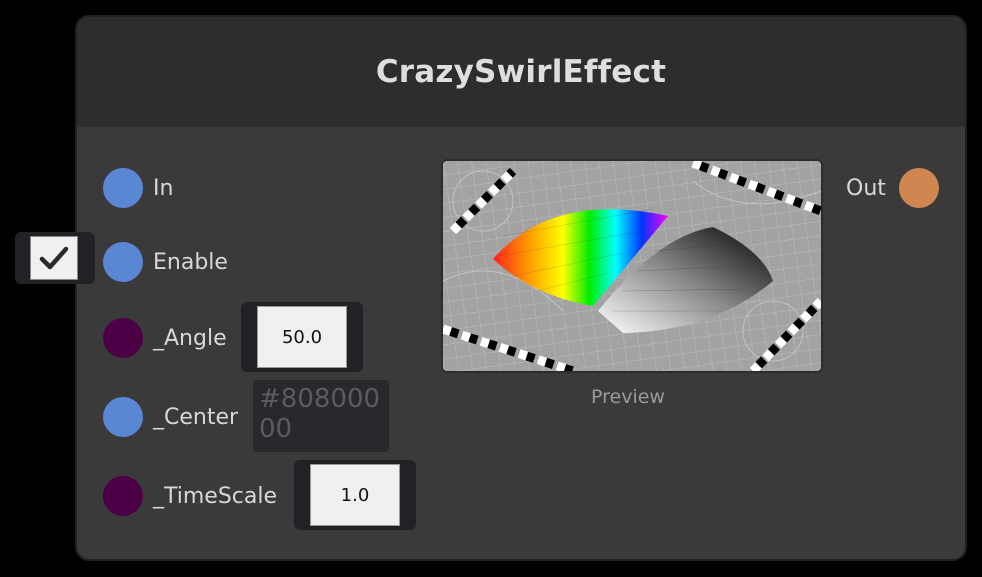  Describe the element at coordinates (163, 188) in the screenshot. I see `port-label-in: In` at that location.